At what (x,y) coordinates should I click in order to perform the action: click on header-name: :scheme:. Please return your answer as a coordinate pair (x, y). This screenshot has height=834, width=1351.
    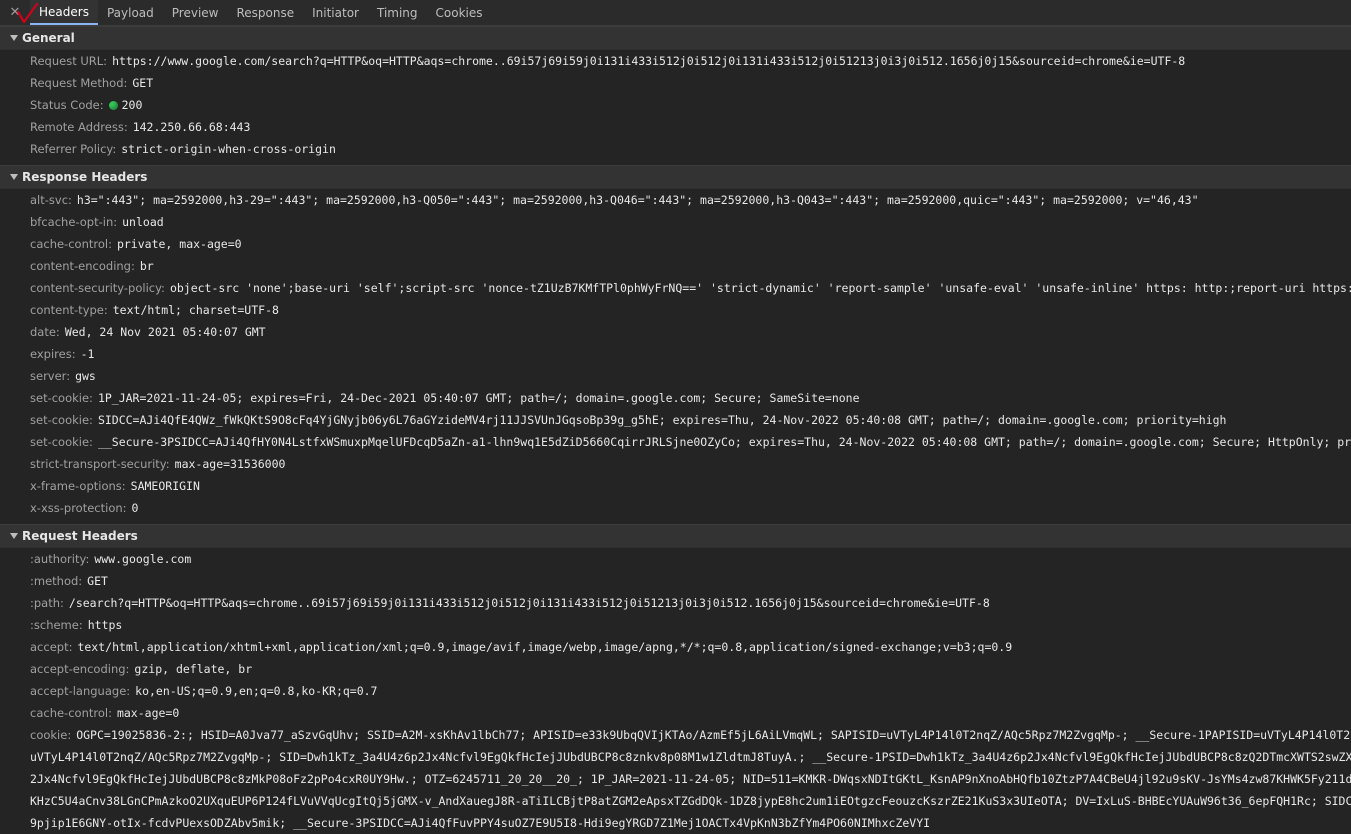
    Looking at the image, I should click on (56, 625).